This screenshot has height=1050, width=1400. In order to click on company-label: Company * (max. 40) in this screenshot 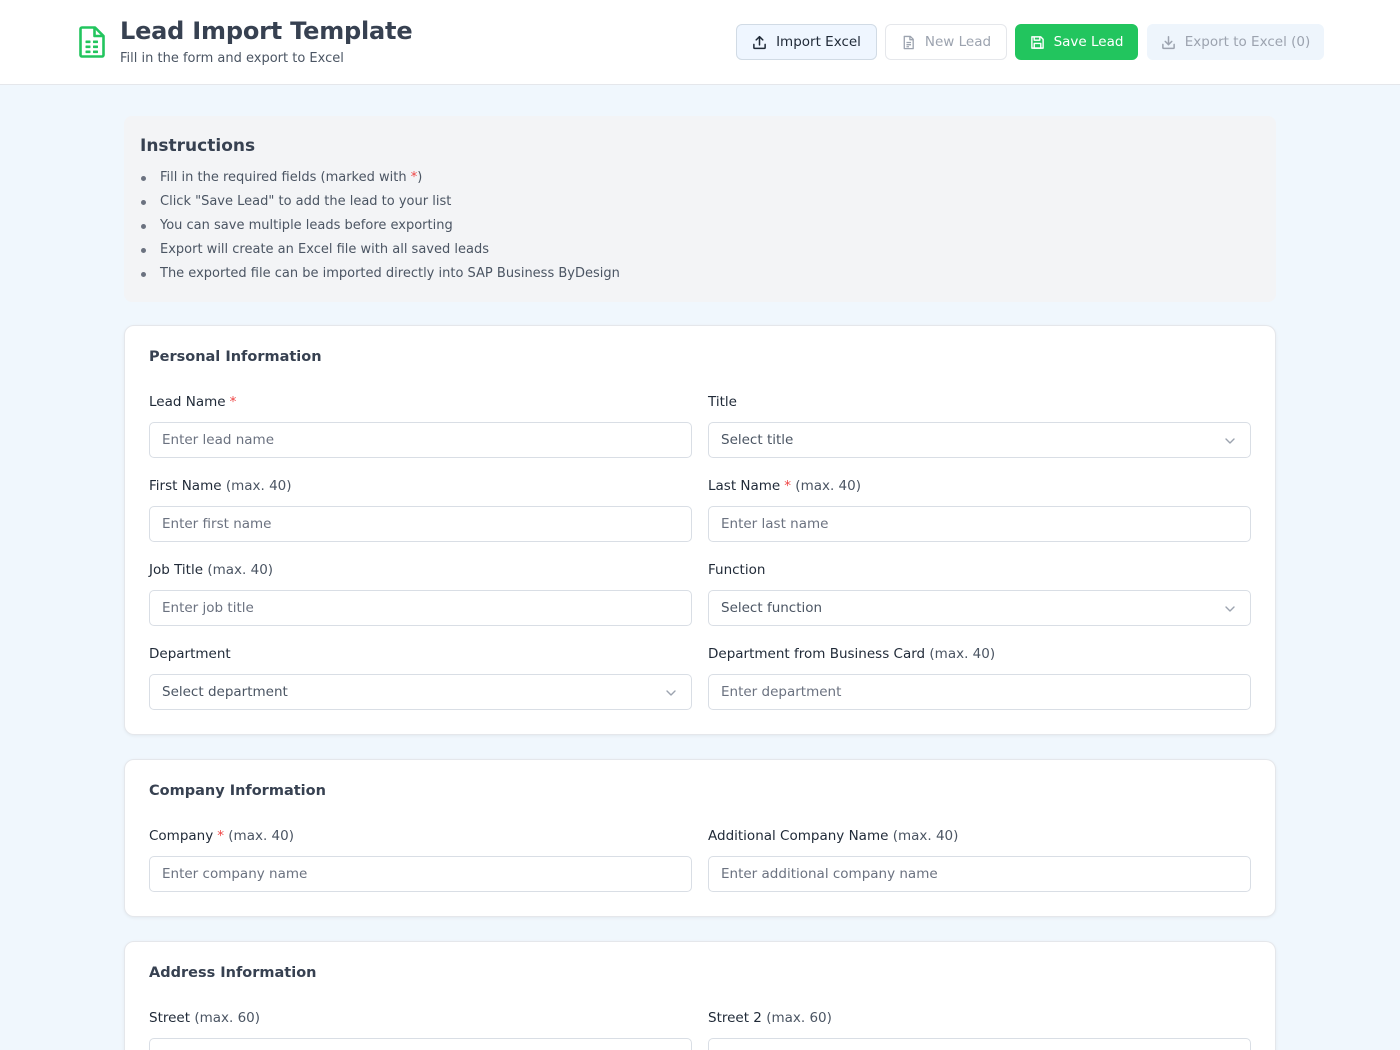, I will do `click(221, 836)`.